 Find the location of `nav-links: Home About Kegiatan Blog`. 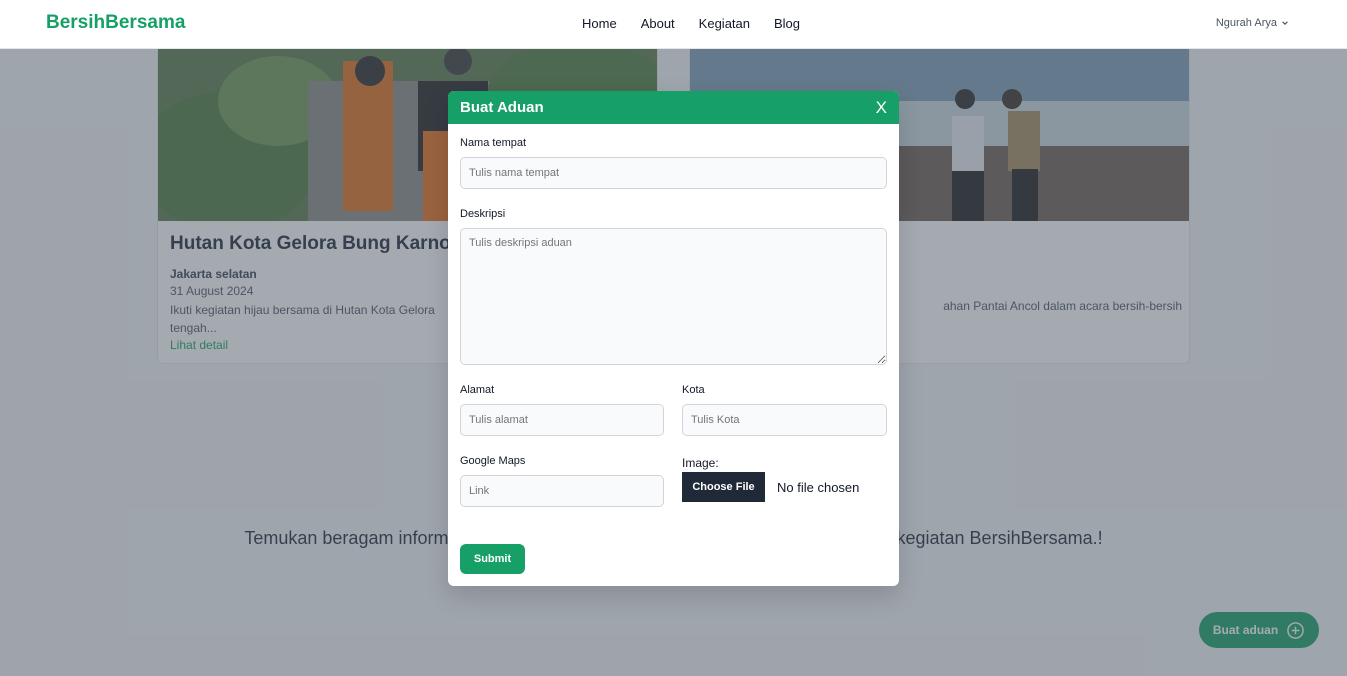

nav-links: Home About Kegiatan Blog is located at coordinates (691, 23).